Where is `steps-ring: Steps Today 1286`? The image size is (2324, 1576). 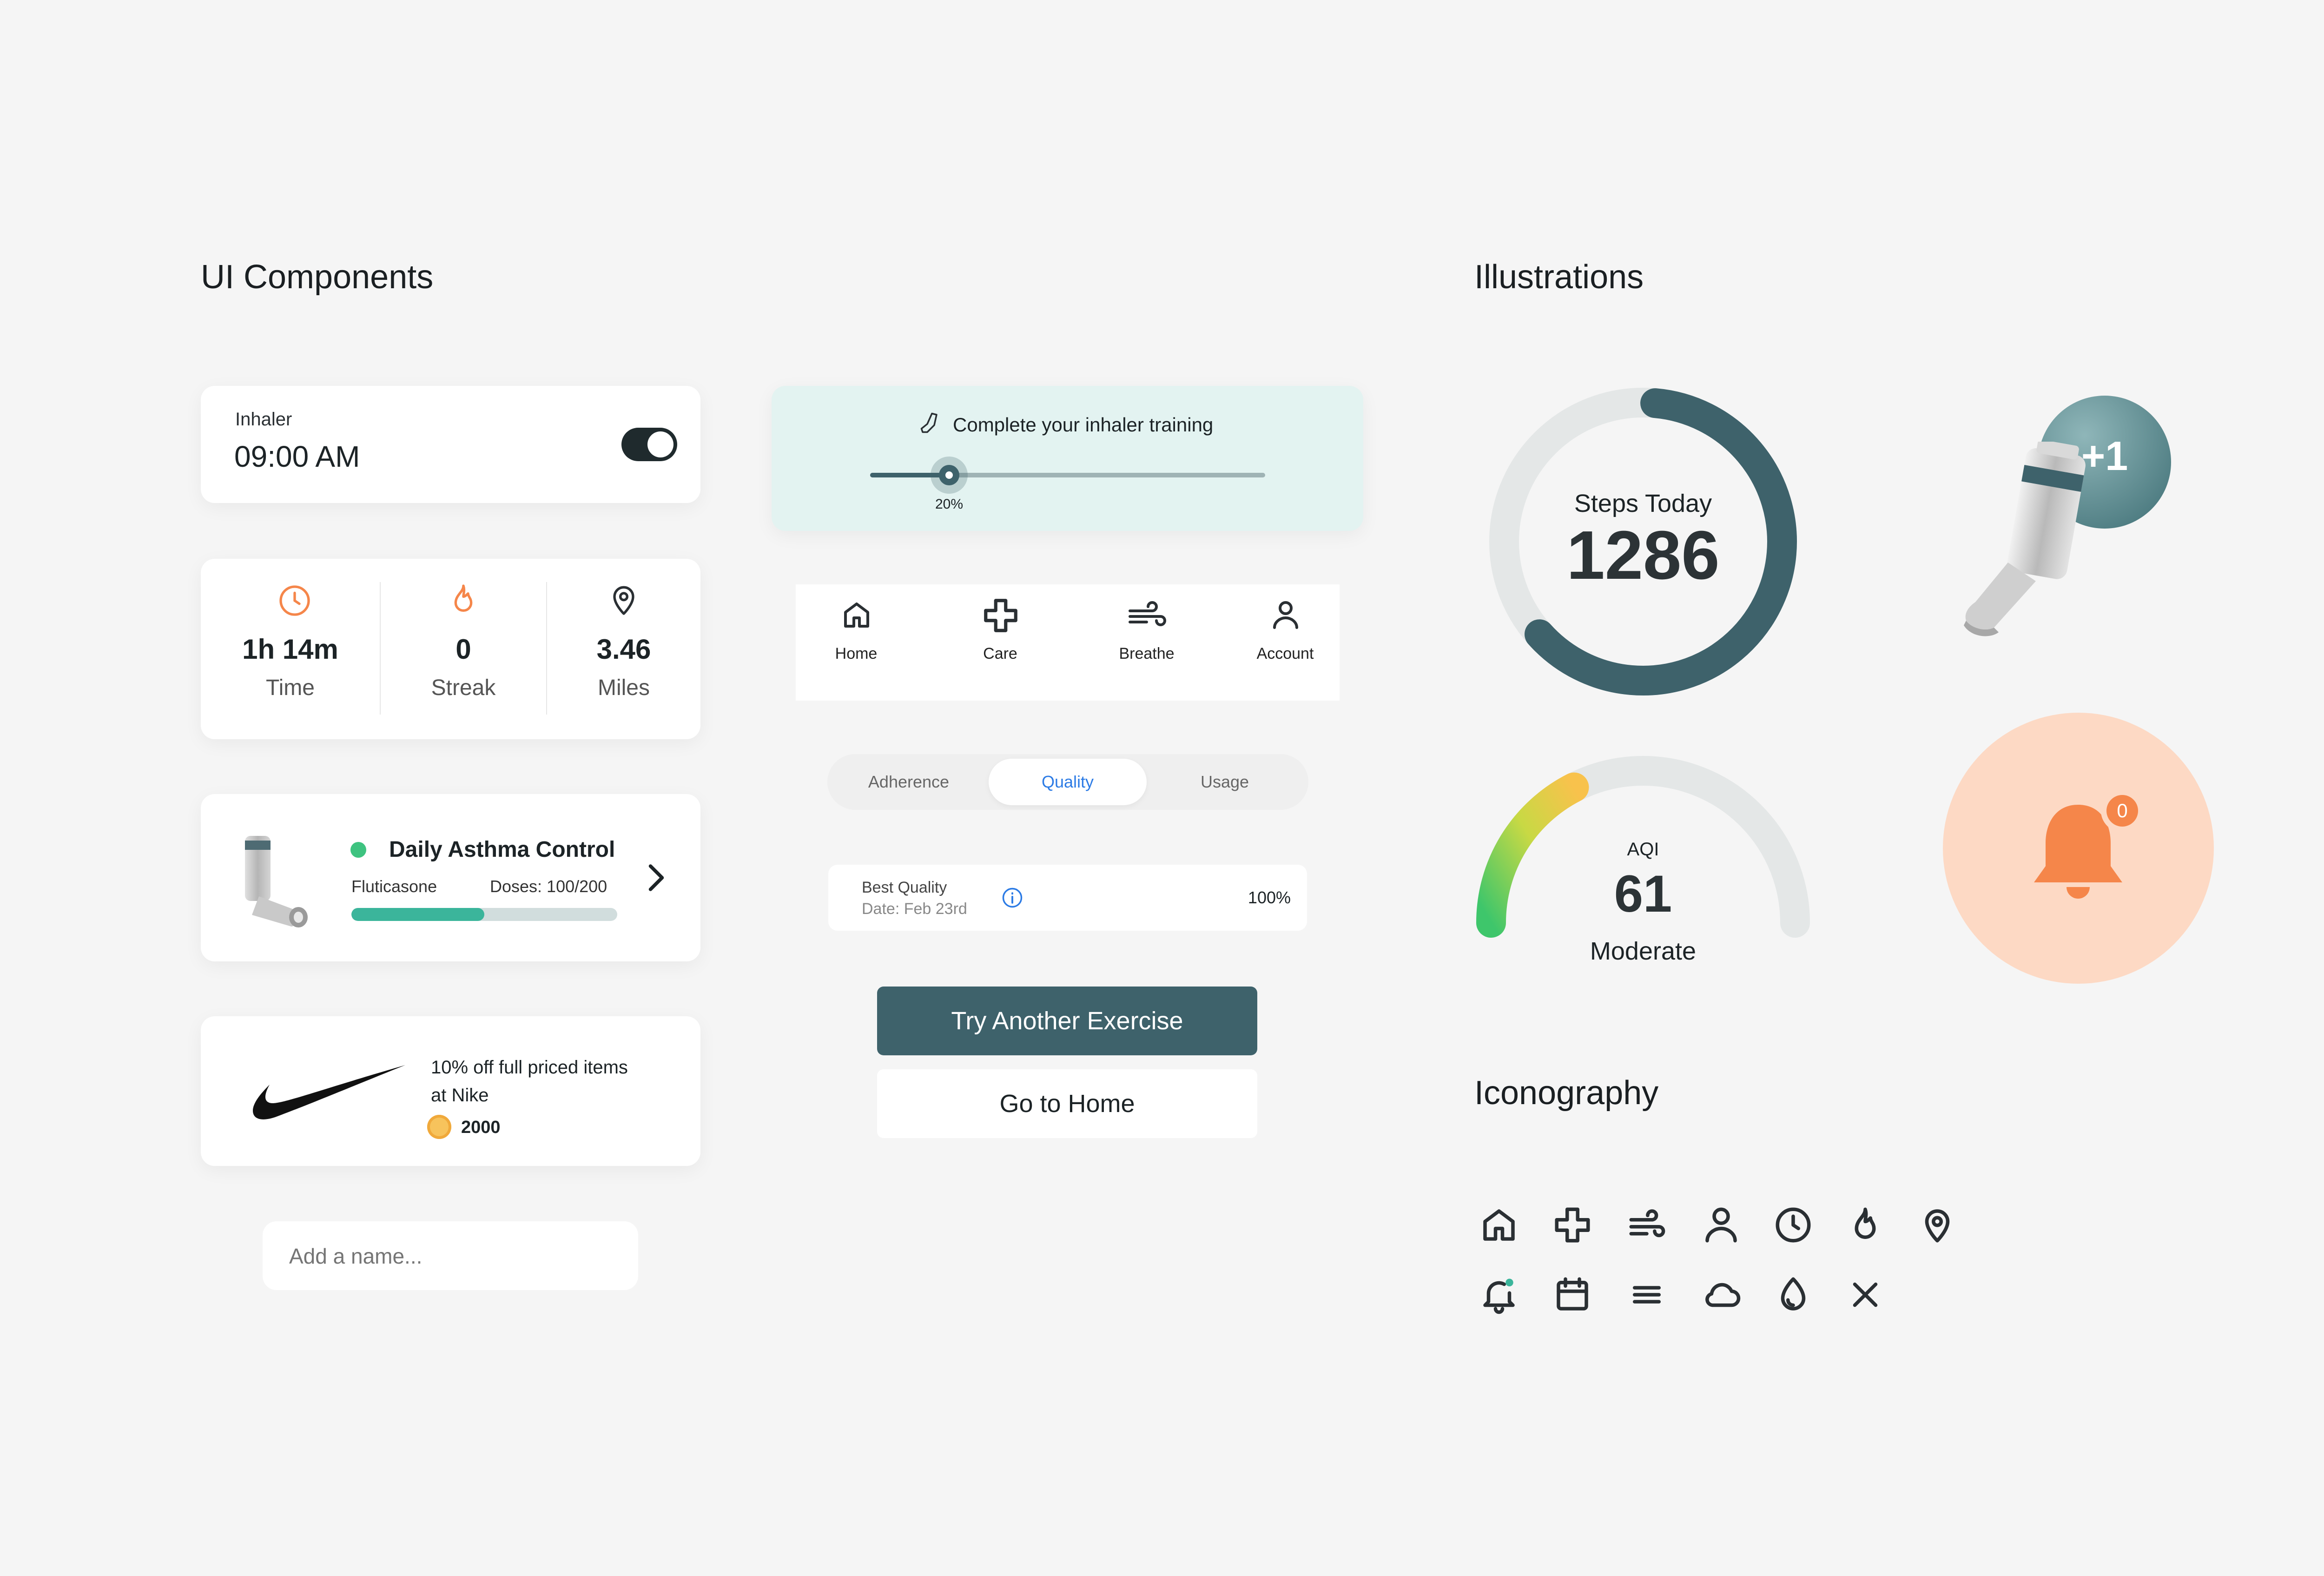
steps-ring: Steps Today 1286 is located at coordinates (1643, 541).